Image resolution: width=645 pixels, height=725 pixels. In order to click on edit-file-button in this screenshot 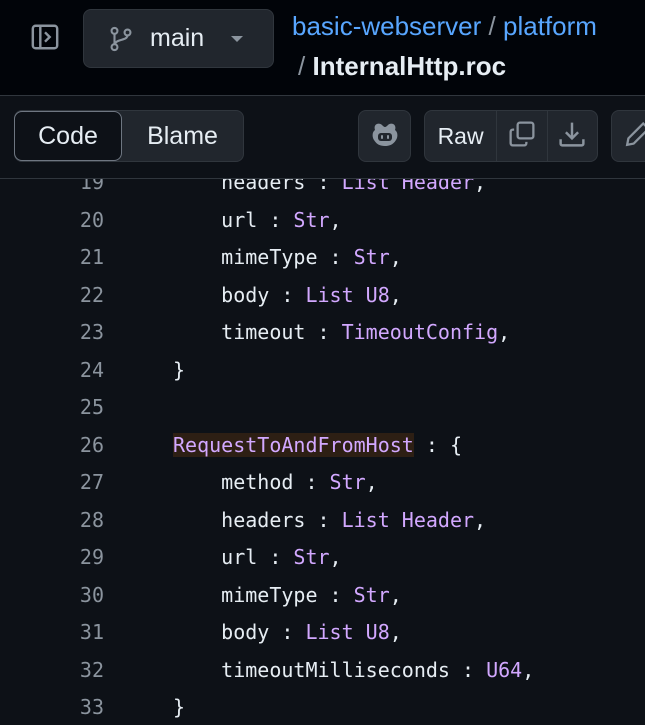, I will do `click(628, 136)`.